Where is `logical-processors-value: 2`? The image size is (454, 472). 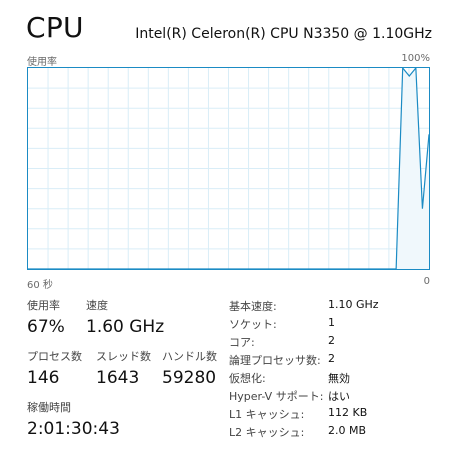 logical-processors-value: 2 is located at coordinates (331, 358).